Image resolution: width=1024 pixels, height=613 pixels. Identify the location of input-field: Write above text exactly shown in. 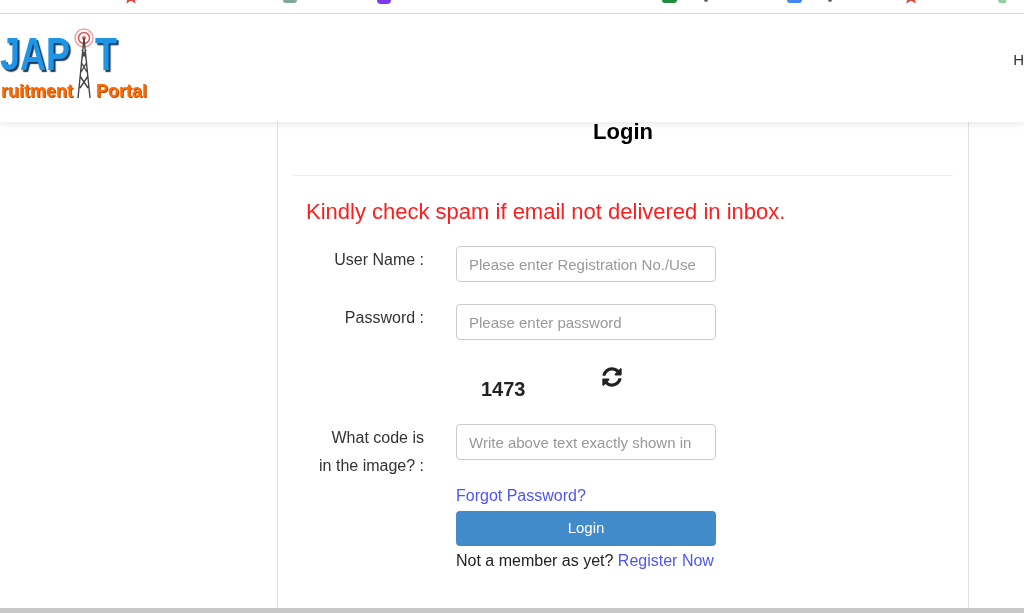
(586, 442).